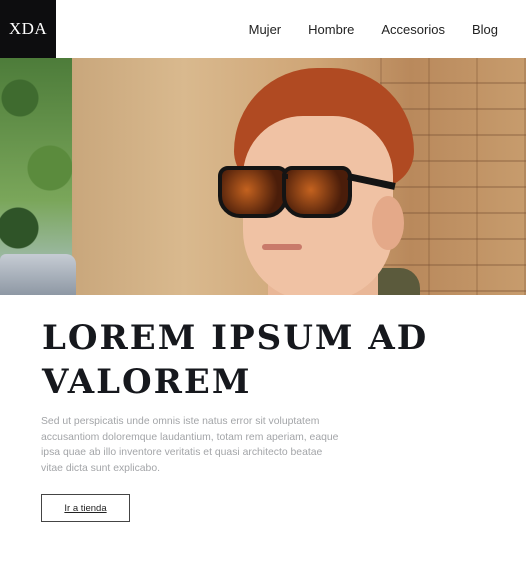 This screenshot has height=572, width=526. What do you see at coordinates (253, 192) in the screenshot?
I see `sunglasses-left-lens-icon` at bounding box center [253, 192].